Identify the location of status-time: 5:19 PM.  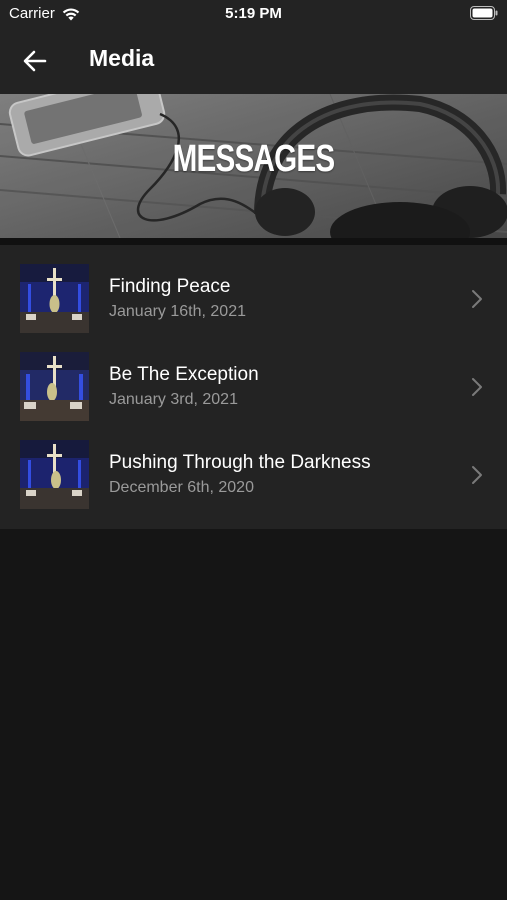
(253, 13).